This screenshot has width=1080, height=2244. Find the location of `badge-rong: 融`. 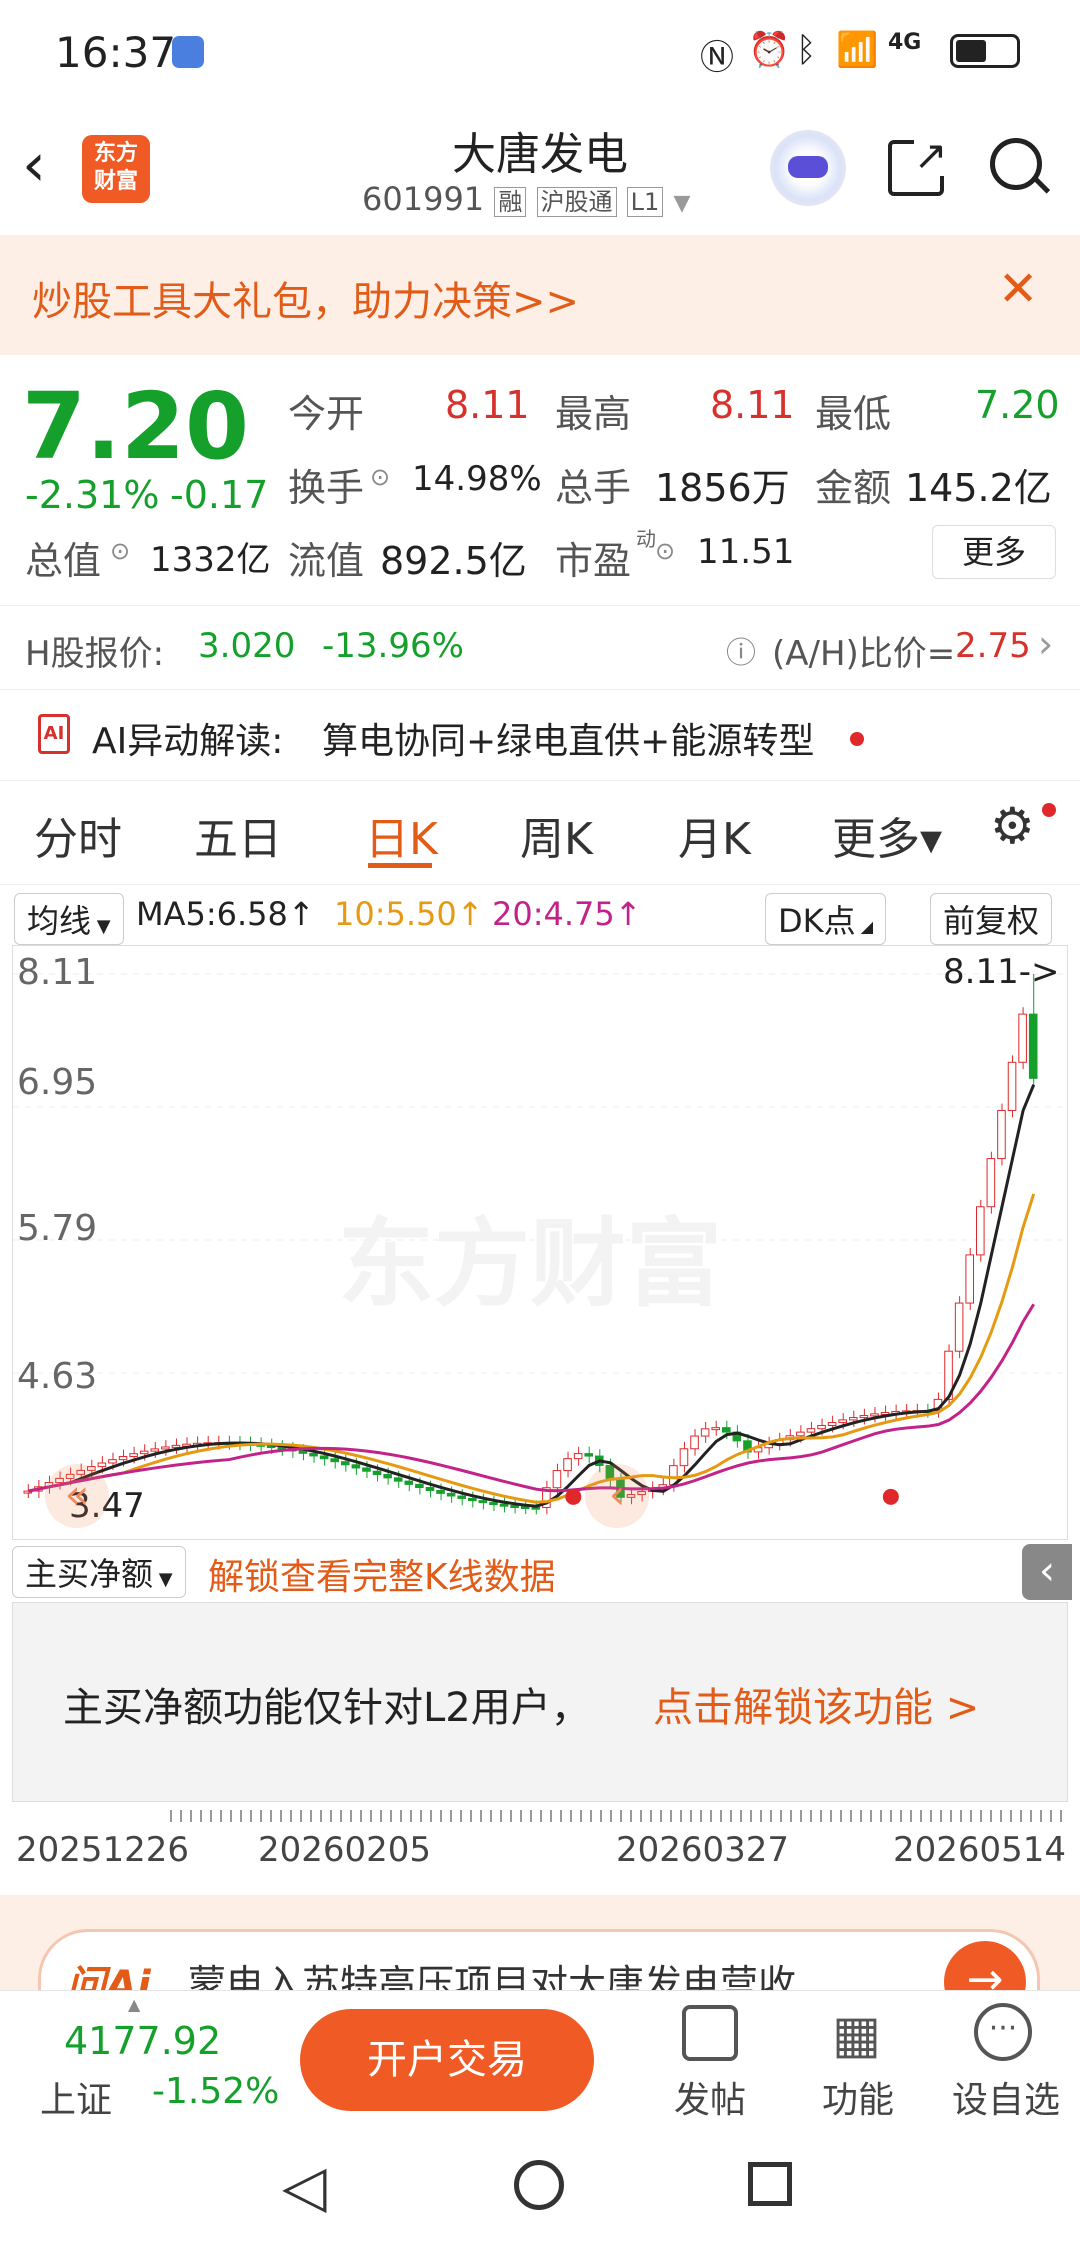

badge-rong: 融 is located at coordinates (510, 202).